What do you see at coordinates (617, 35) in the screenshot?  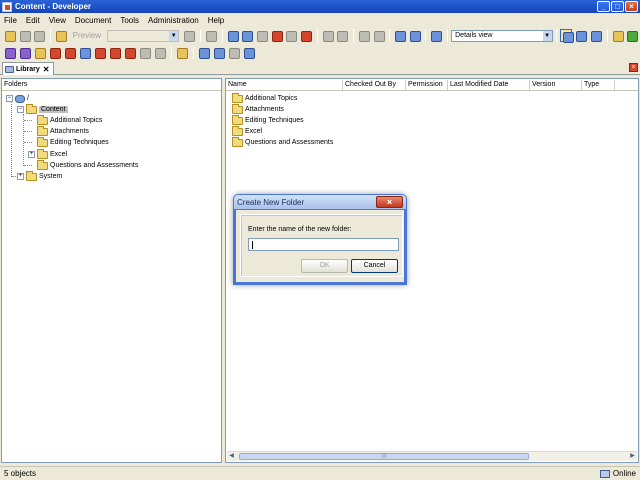 I see `folder-up-icon` at bounding box center [617, 35].